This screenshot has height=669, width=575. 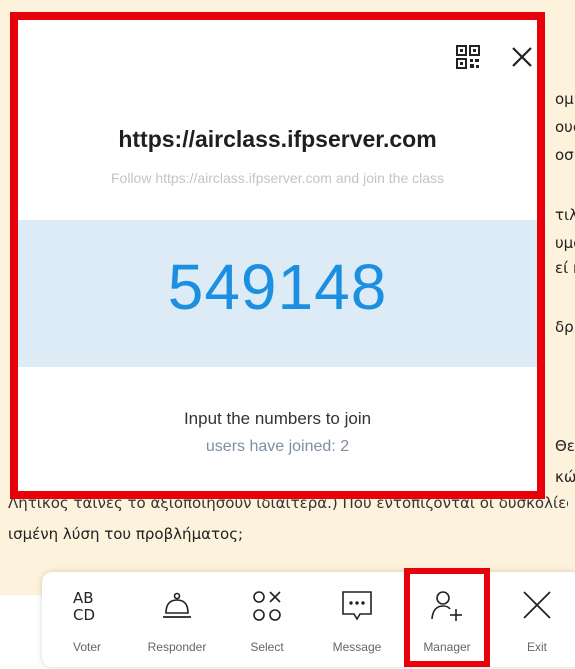 I want to click on voter-button: AB CD Voter, so click(x=87, y=619).